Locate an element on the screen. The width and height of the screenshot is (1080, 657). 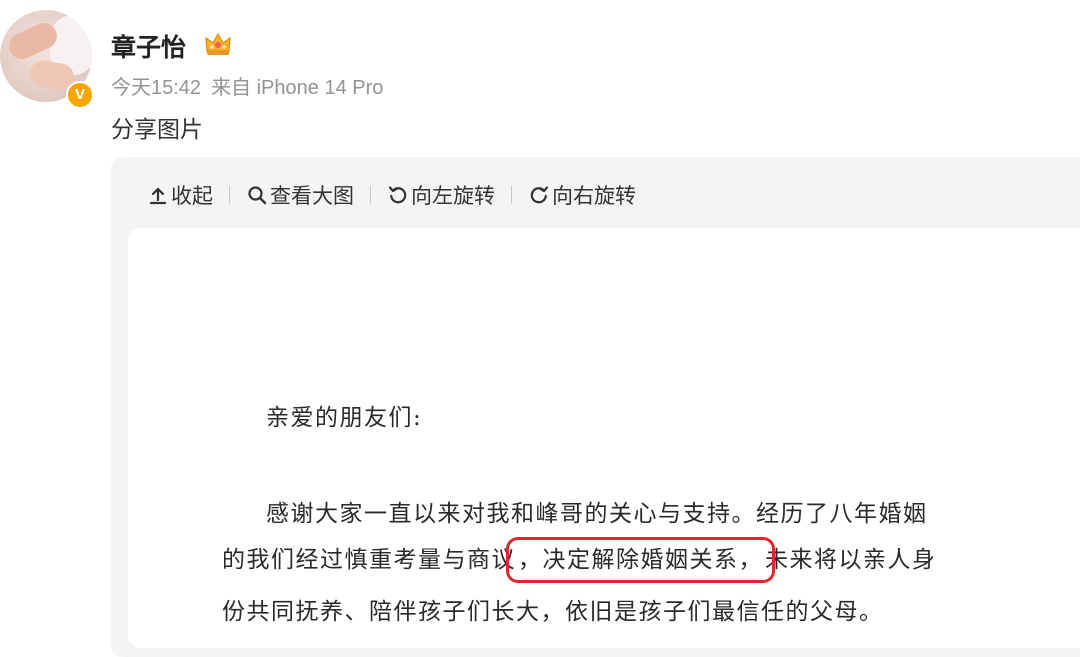
collapse-label: 收起 is located at coordinates (192, 196).